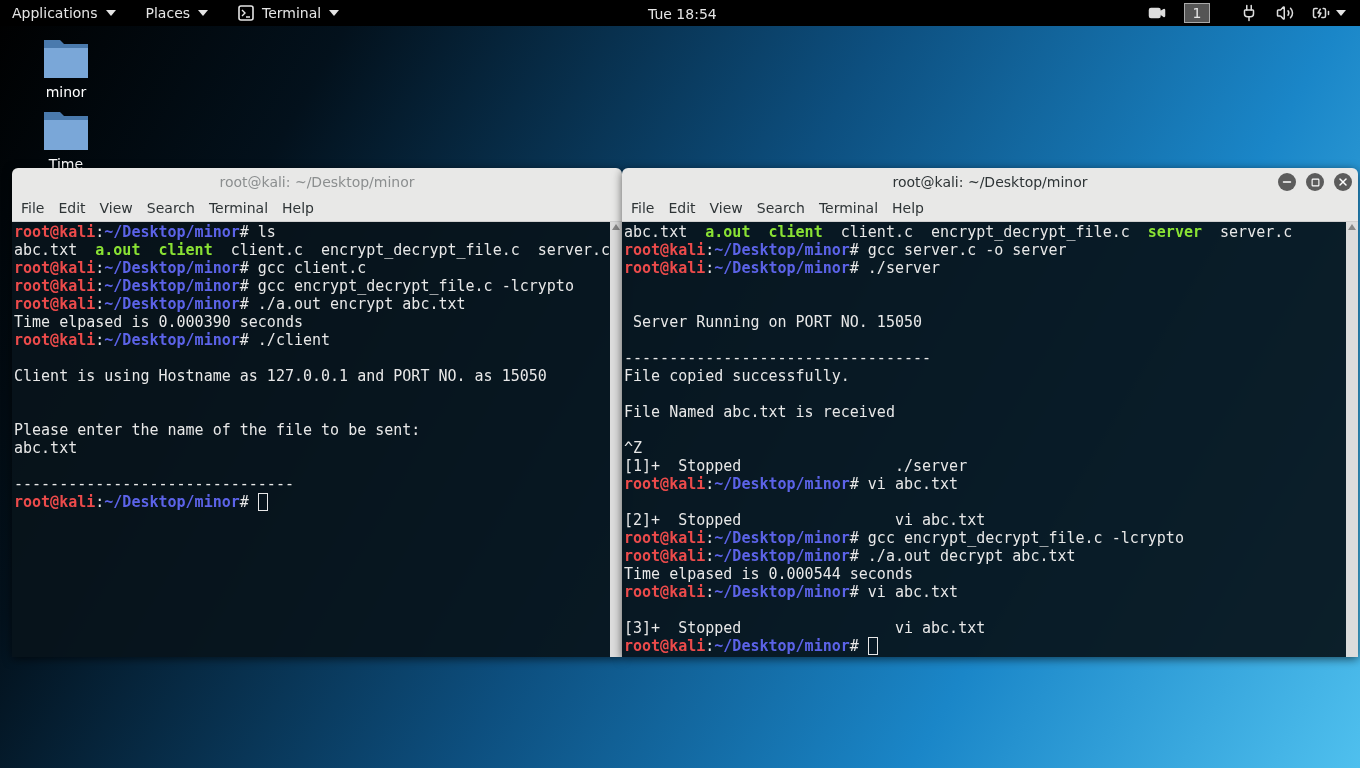 The image size is (1360, 768). What do you see at coordinates (177, 13) in the screenshot?
I see `top-menu: Places` at bounding box center [177, 13].